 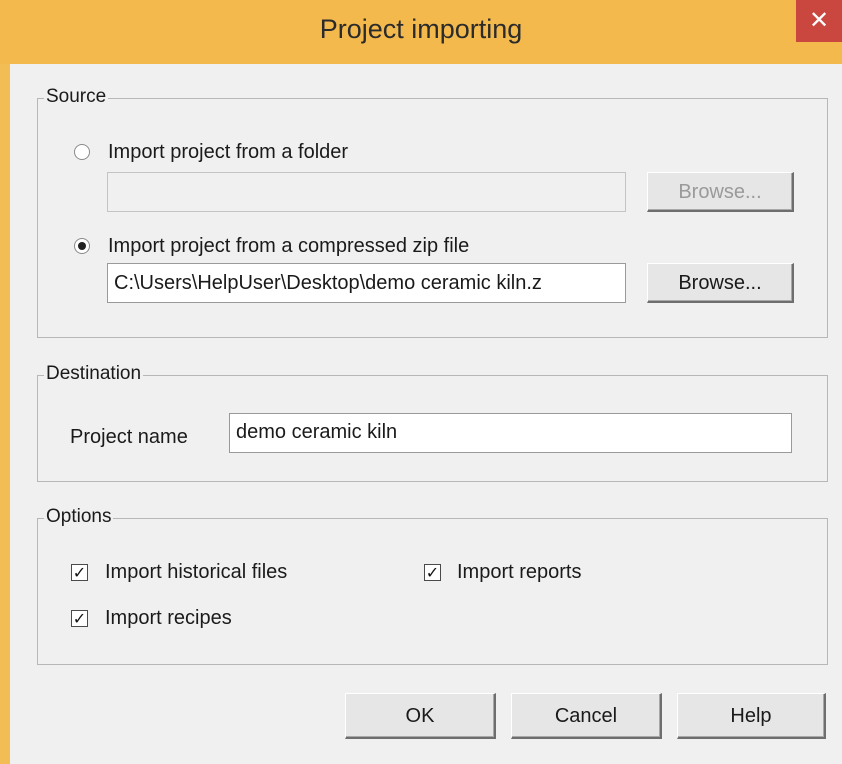 What do you see at coordinates (76, 97) in the screenshot?
I see `source-legend: Source` at bounding box center [76, 97].